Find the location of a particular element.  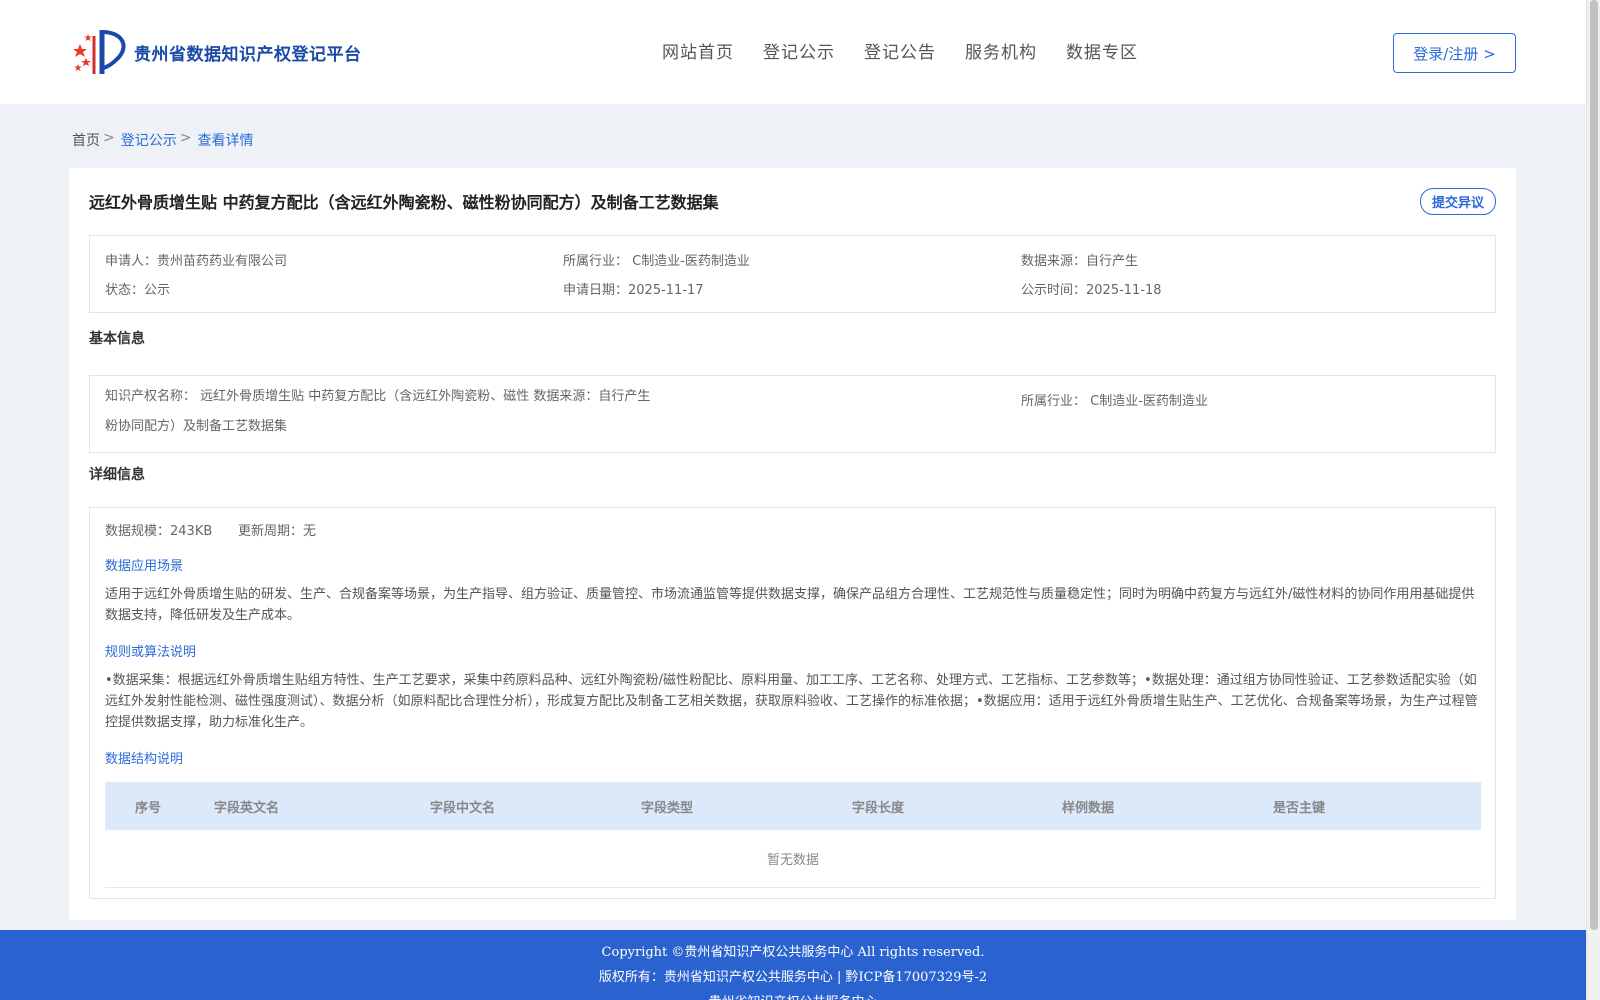

structure-heading: 数据结构说明 is located at coordinates (144, 759).